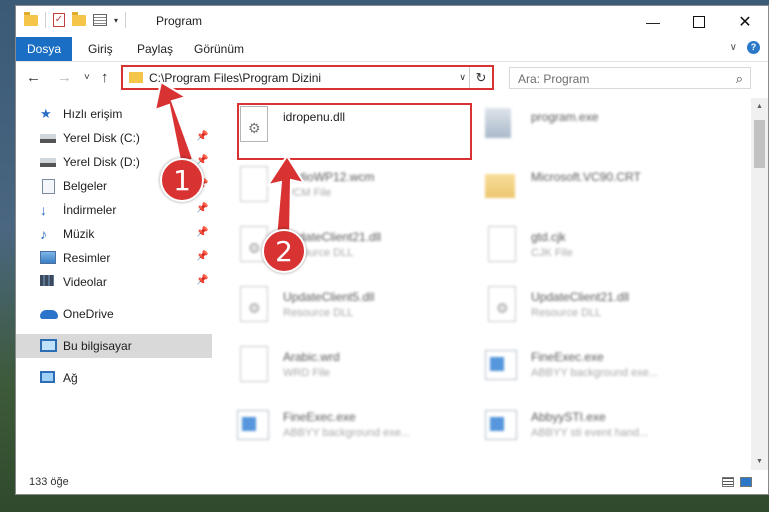 The height and width of the screenshot is (512, 769). I want to click on quick-access-star-icon: ★, so click(46, 113).